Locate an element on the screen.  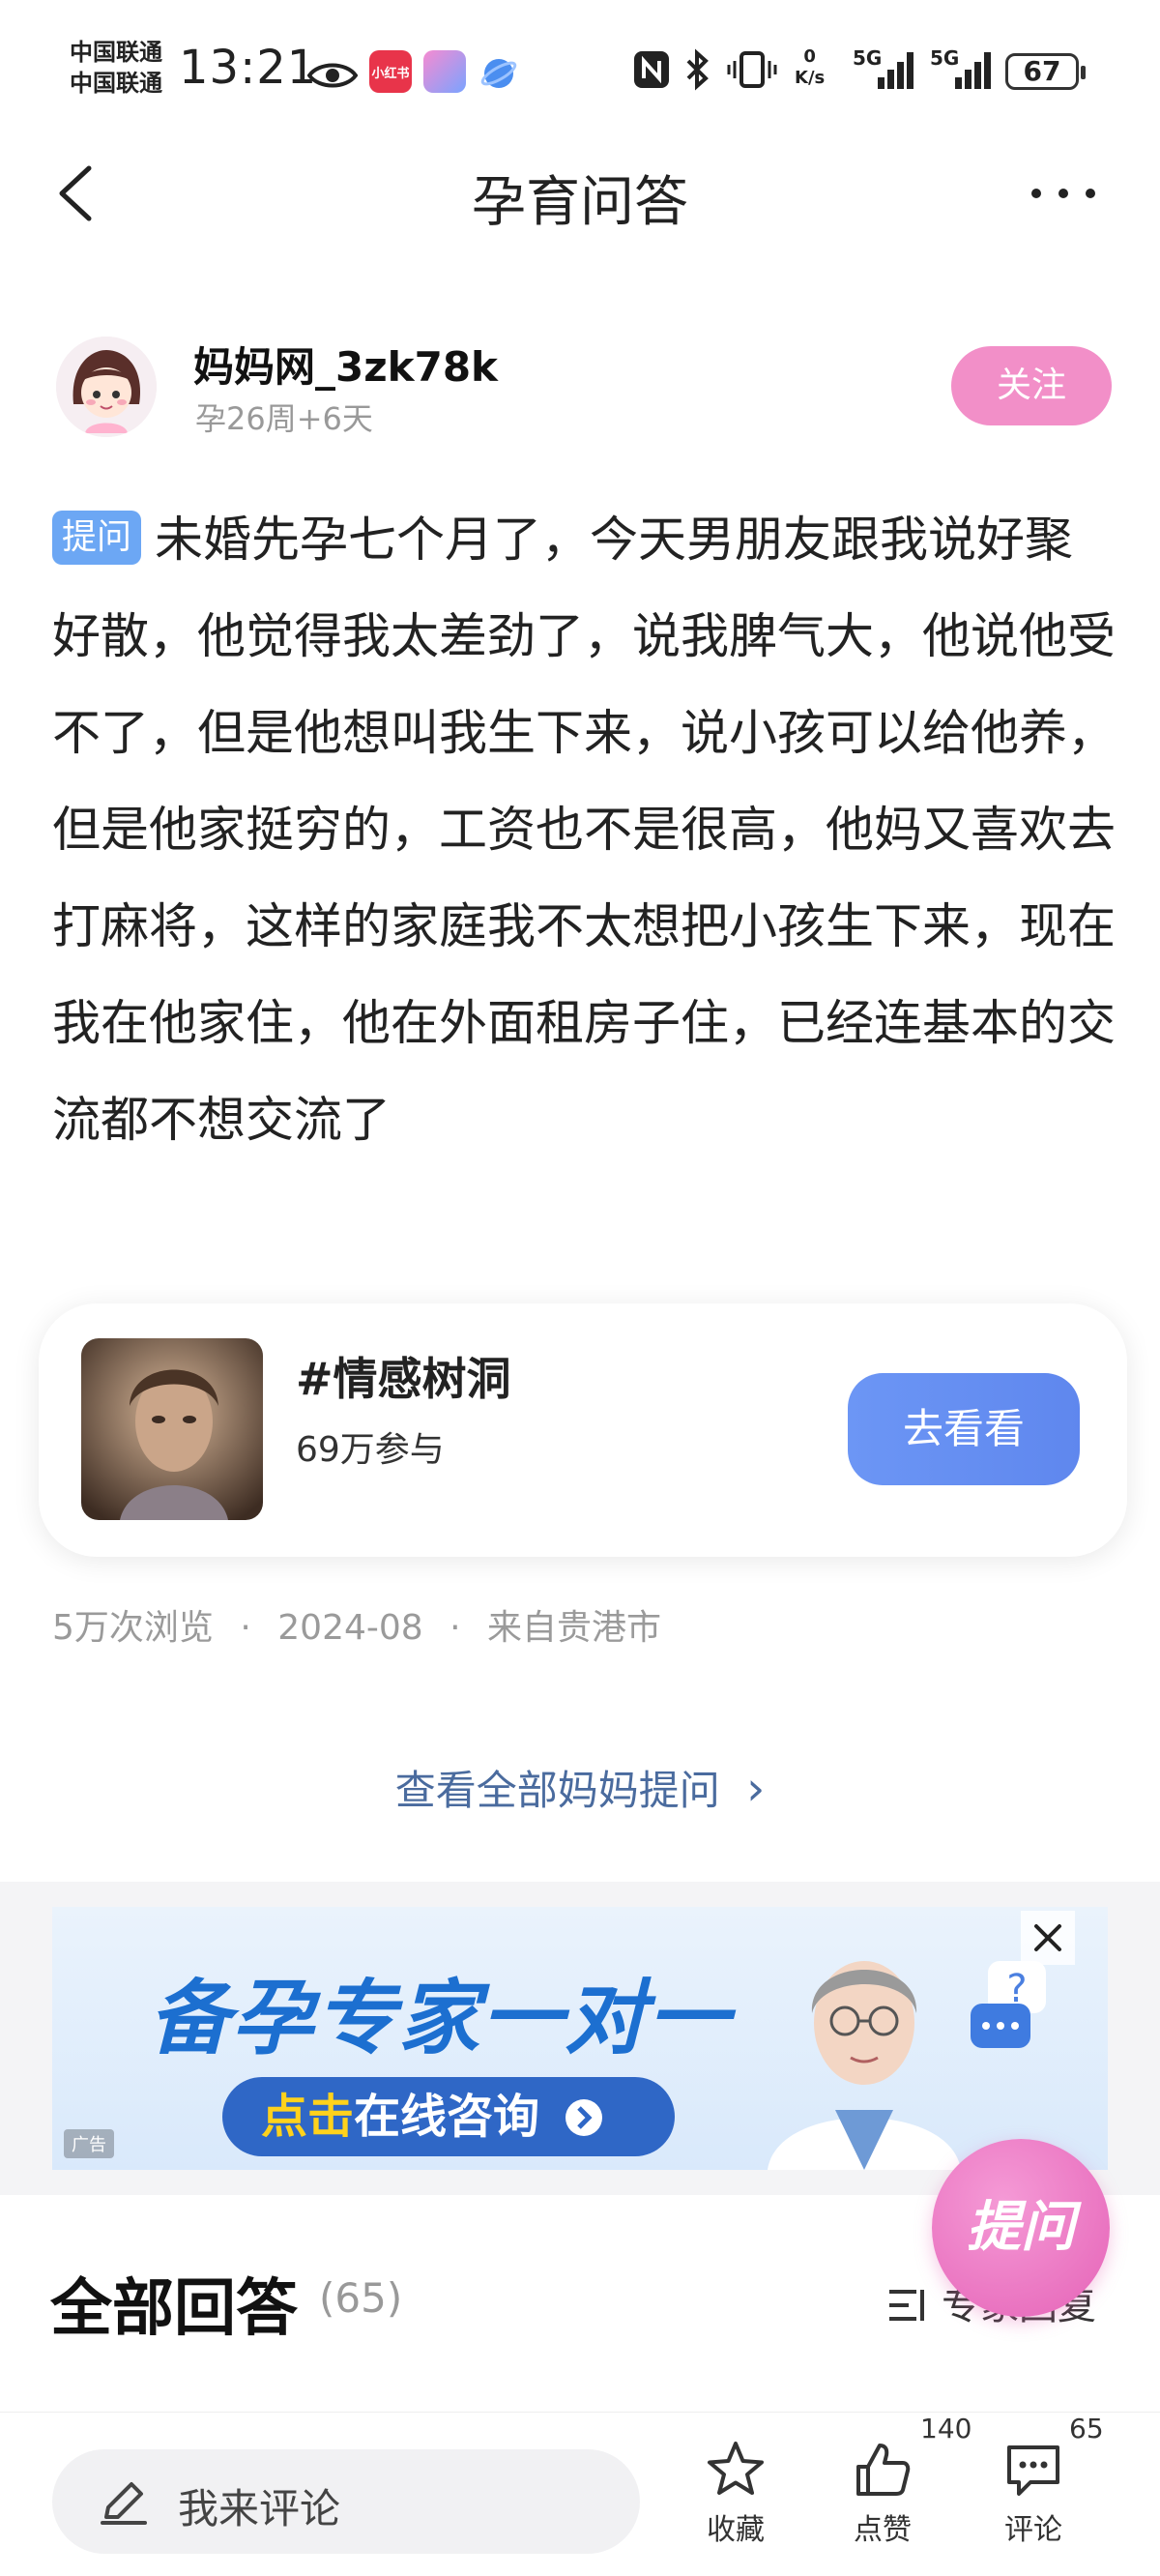
avatar is located at coordinates (107, 387).